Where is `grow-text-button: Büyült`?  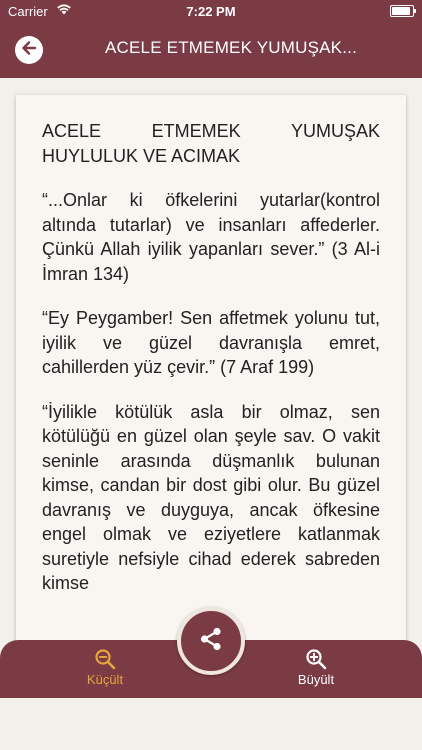 grow-text-button: Büyült is located at coordinates (316, 667).